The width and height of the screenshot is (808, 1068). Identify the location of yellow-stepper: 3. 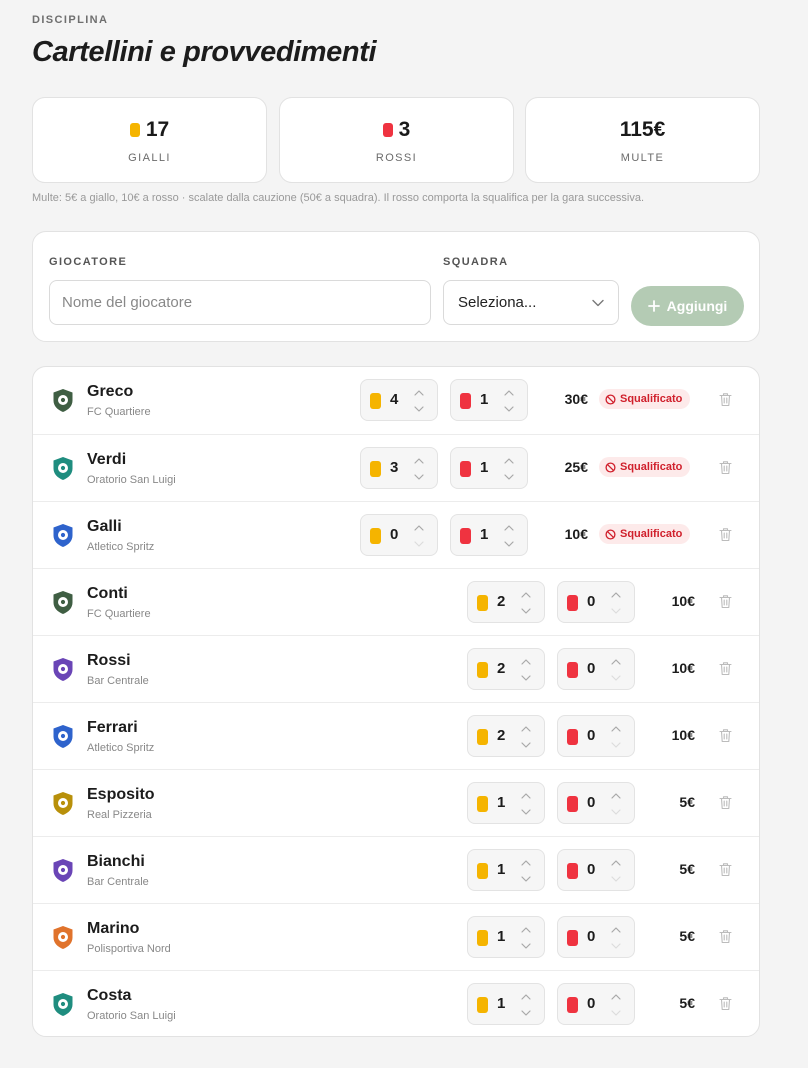
(399, 468).